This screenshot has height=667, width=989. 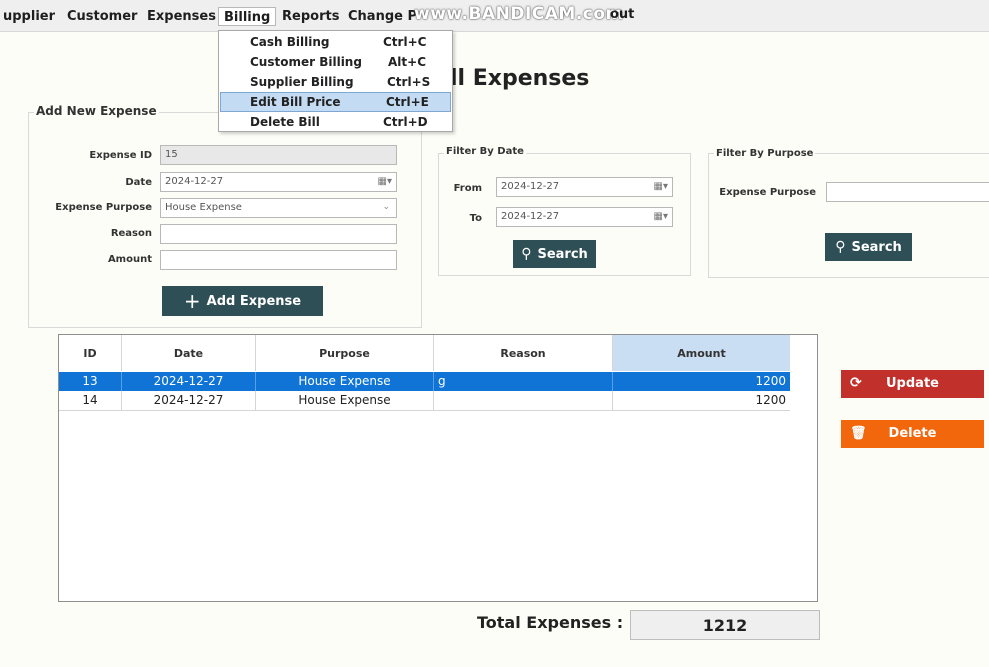 I want to click on filter-purpose-search-button: ⚲ Search, so click(x=868, y=247).